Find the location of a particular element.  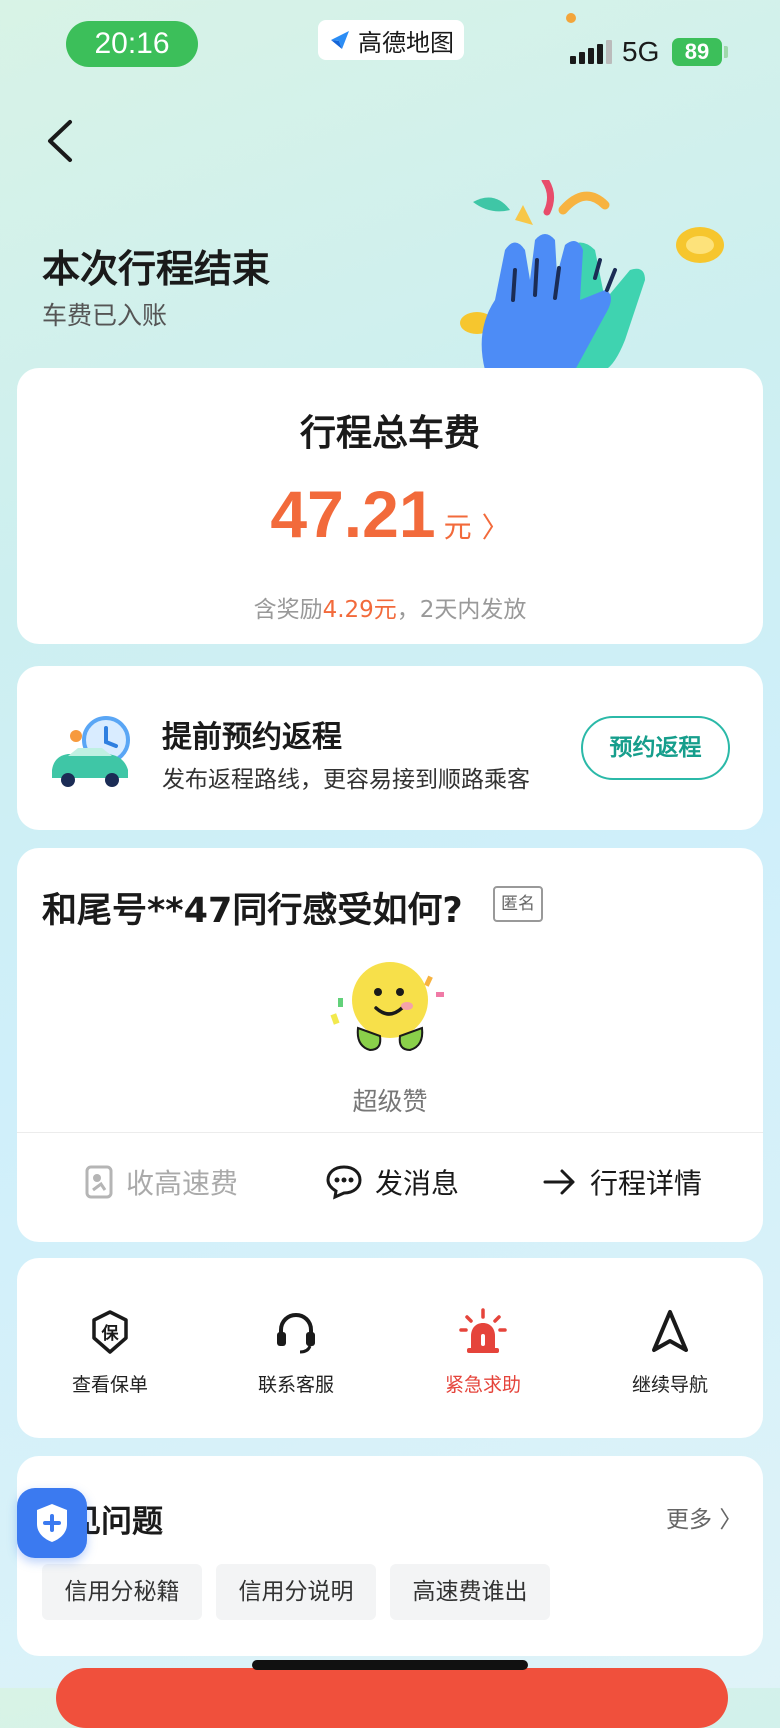

high-five-illustration is located at coordinates (592, 275).